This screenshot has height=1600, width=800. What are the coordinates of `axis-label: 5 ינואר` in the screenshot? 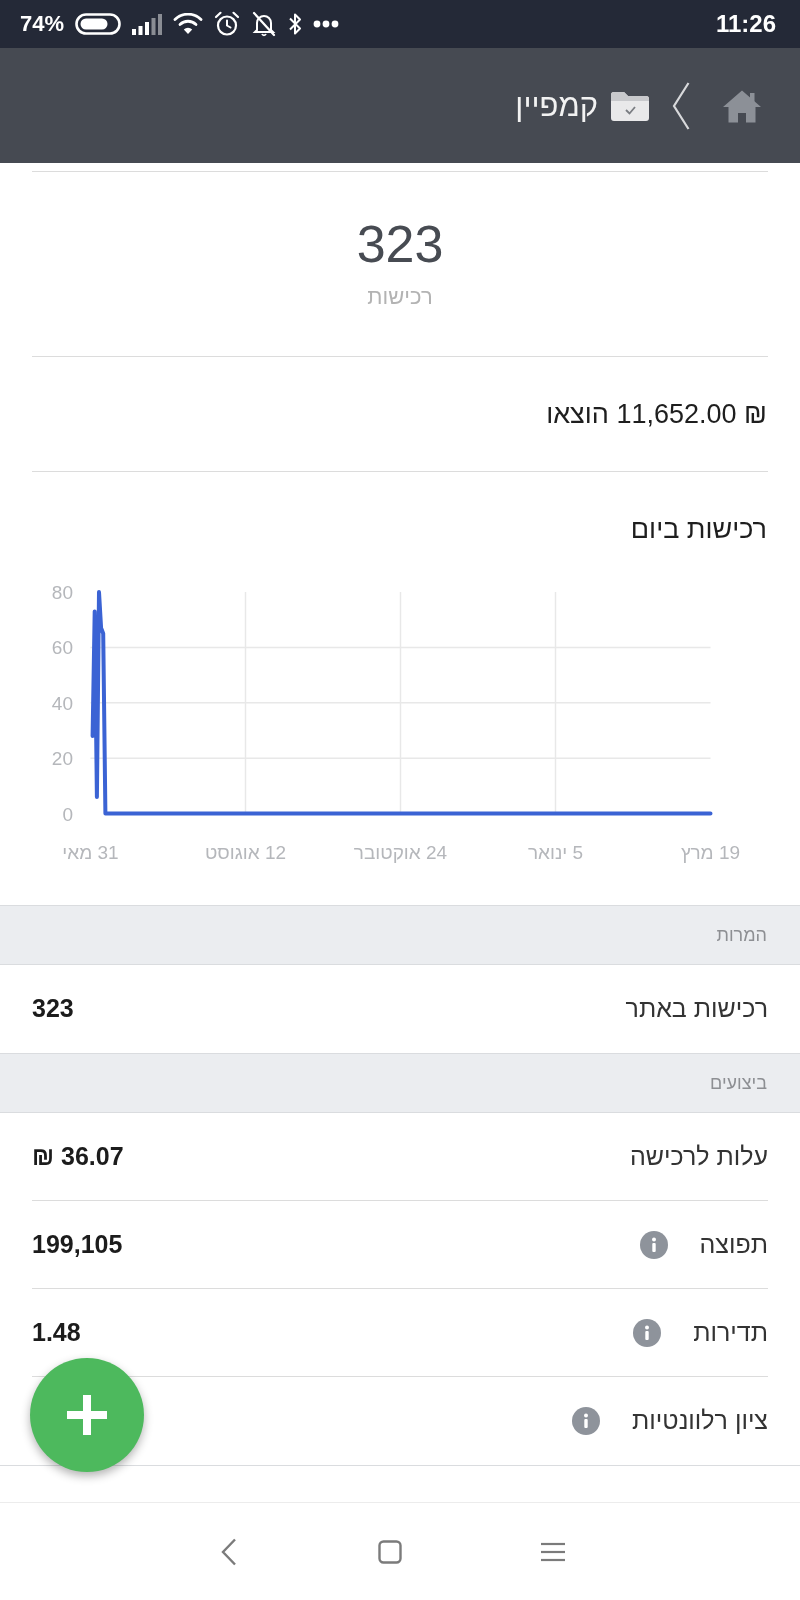 It's located at (555, 852).